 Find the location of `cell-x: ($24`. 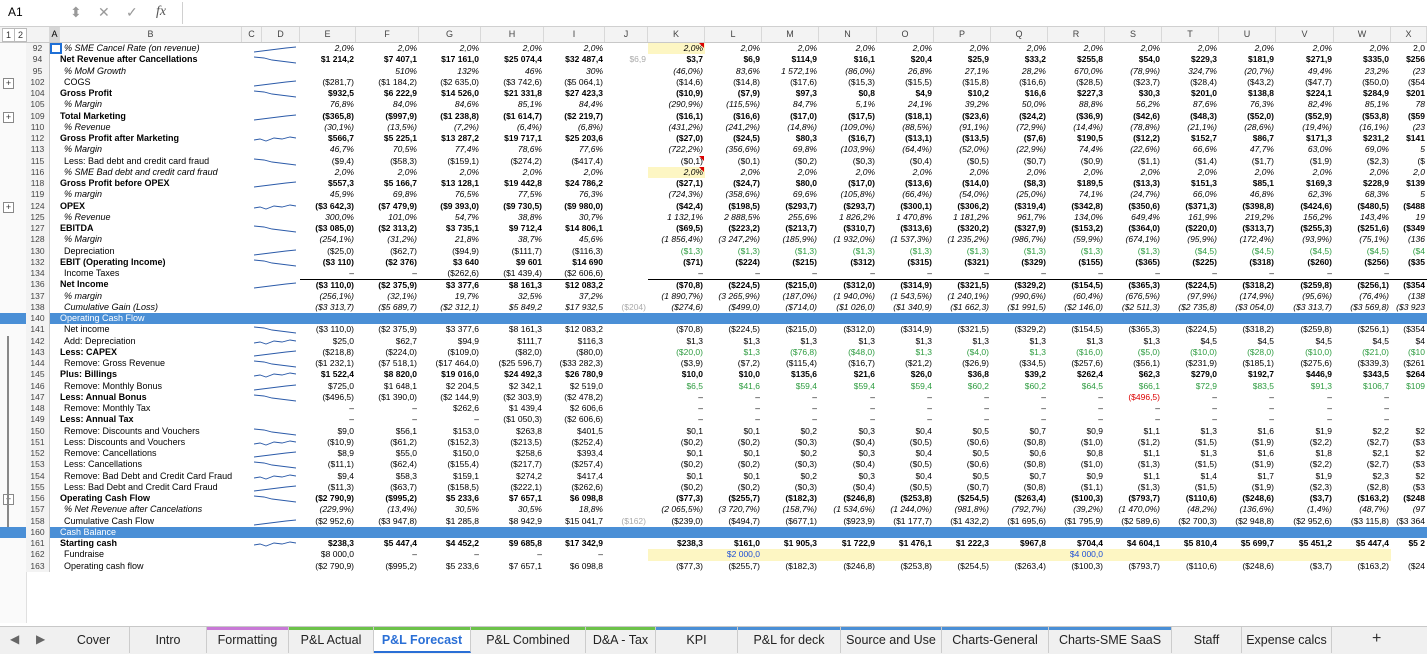

cell-x: ($24 is located at coordinates (1409, 566).